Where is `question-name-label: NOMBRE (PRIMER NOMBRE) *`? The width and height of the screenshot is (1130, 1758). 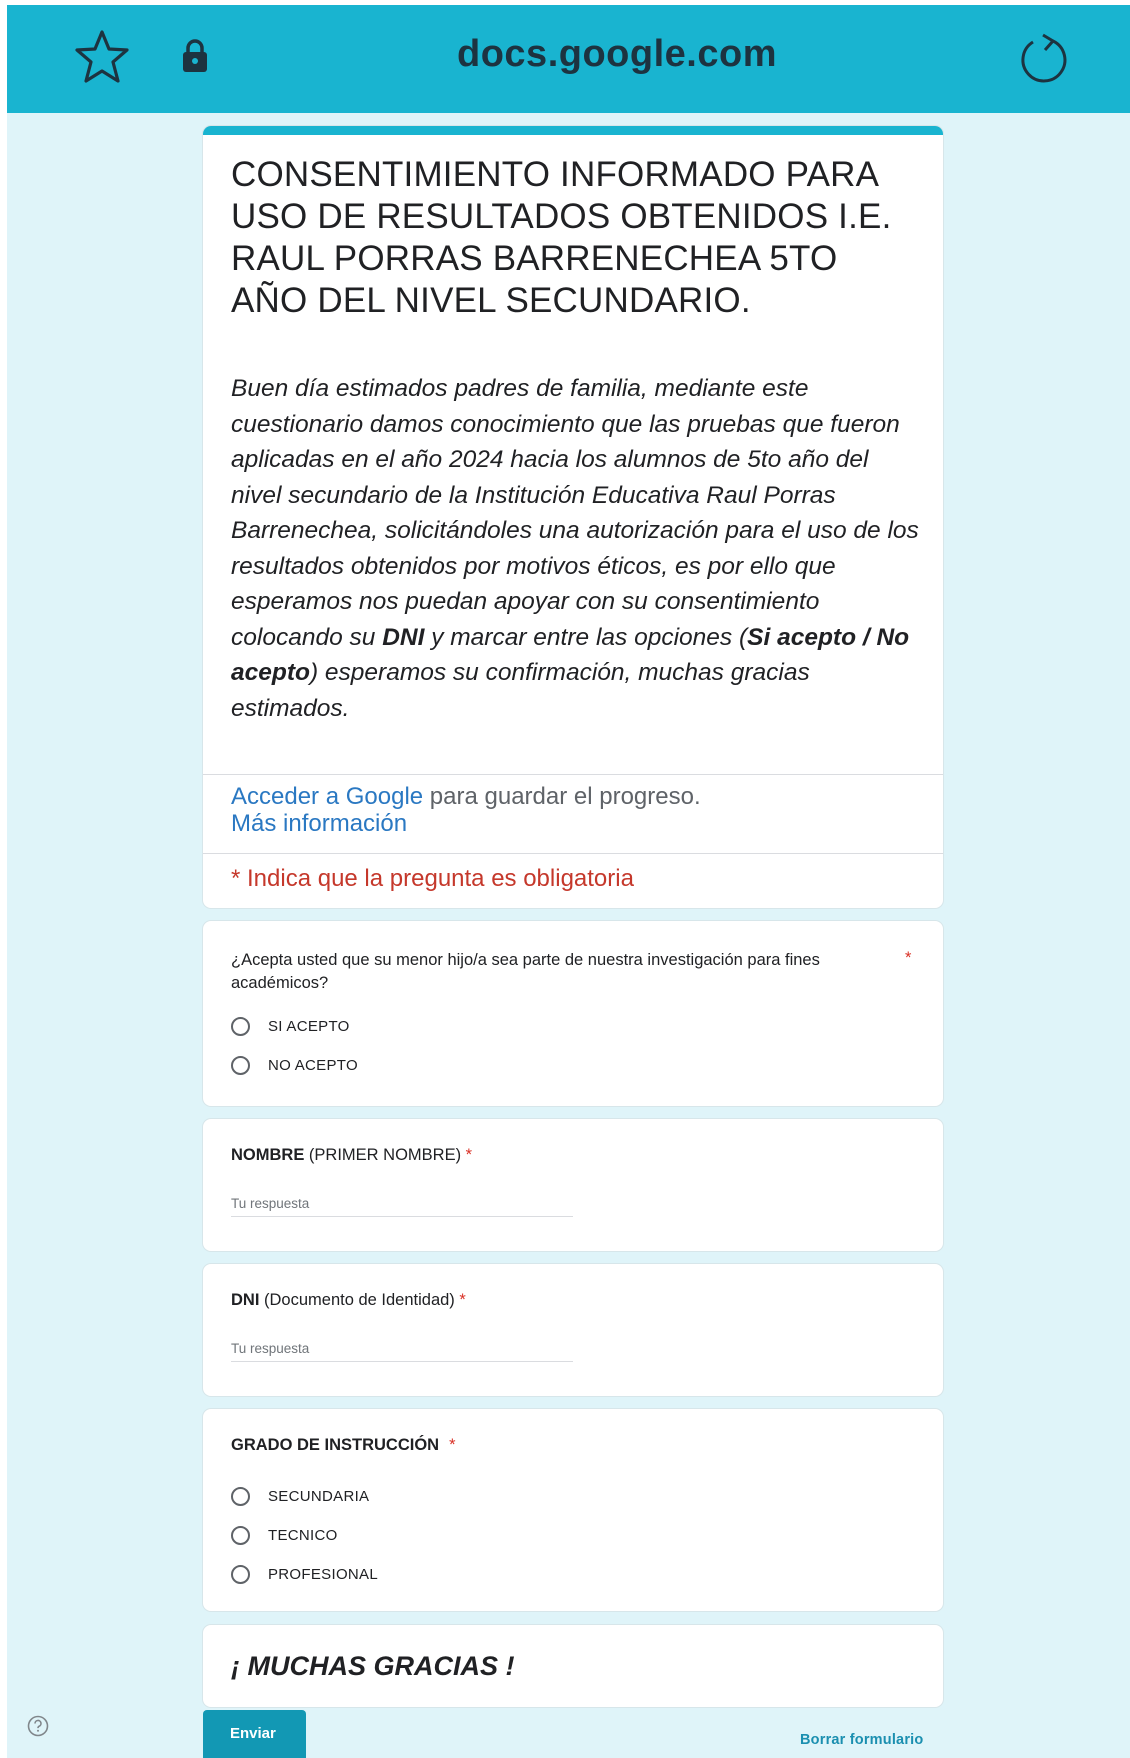
question-name-label: NOMBRE (PRIMER NOMBRE) * is located at coordinates (351, 1155).